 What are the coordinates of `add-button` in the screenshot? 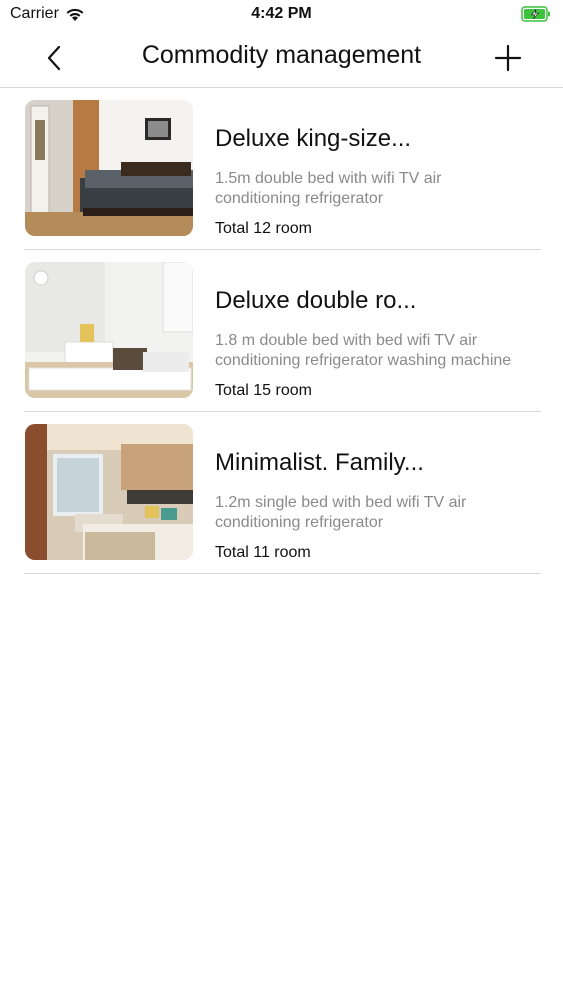 It's located at (508, 58).